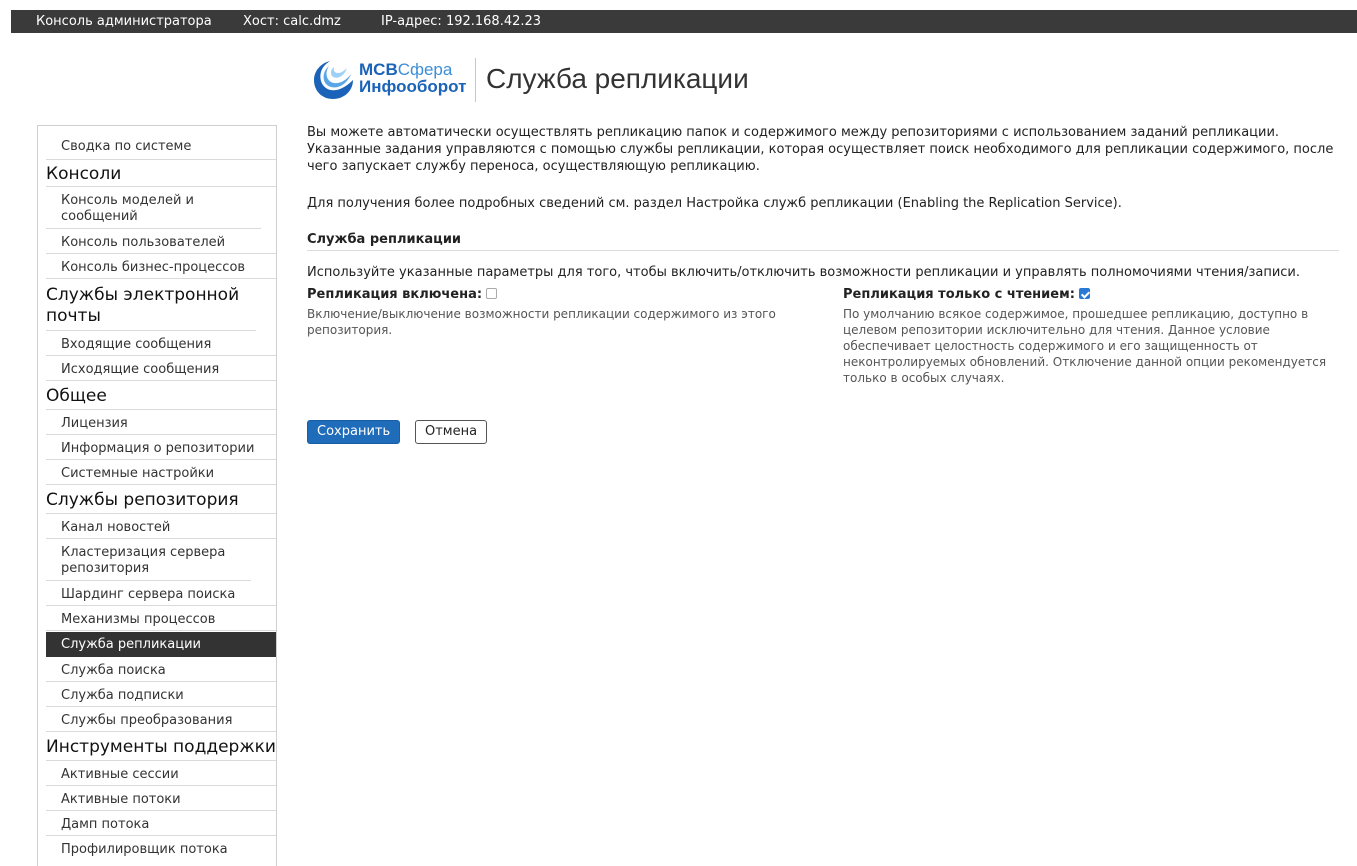 Image resolution: width=1357 pixels, height=866 pixels. I want to click on sidebar-item-label: Канал новостей, so click(116, 527).